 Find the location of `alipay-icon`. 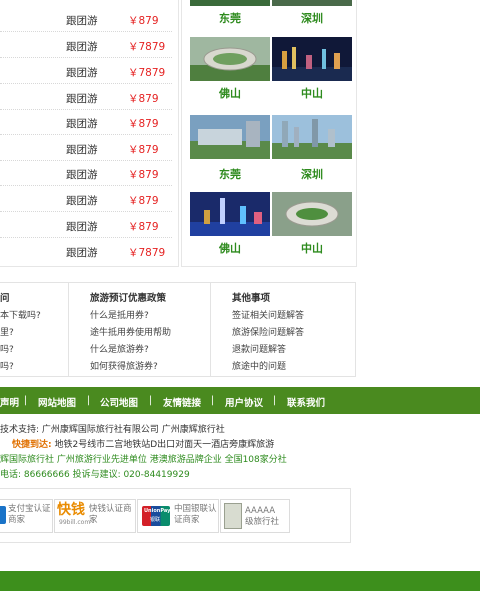

alipay-icon is located at coordinates (3, 515).